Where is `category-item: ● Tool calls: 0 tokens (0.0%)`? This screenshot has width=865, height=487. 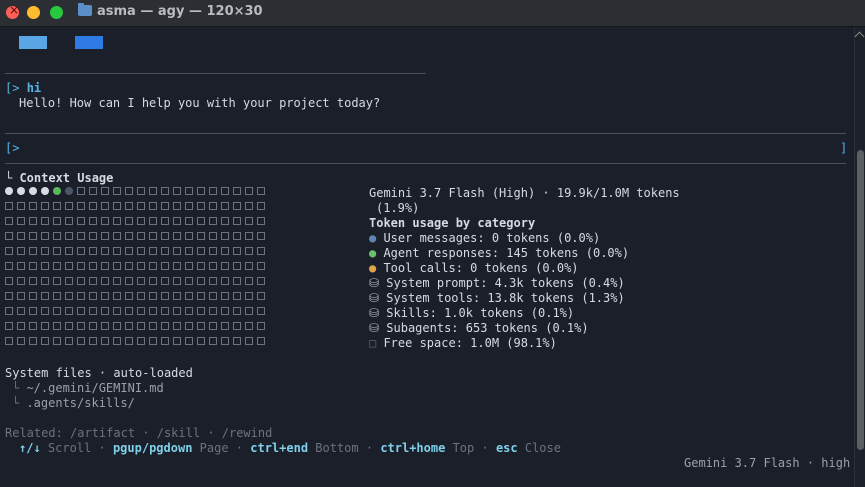
category-item: ● Tool calls: 0 tokens (0.0%) is located at coordinates (474, 268).